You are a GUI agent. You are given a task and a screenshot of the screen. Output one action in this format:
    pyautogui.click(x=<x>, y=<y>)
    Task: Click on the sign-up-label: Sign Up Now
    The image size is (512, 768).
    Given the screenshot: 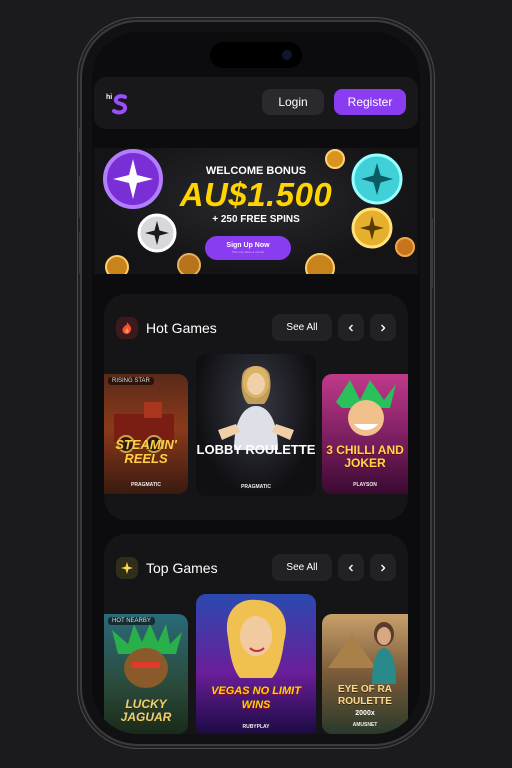 What is the action you would take?
    pyautogui.click(x=248, y=245)
    